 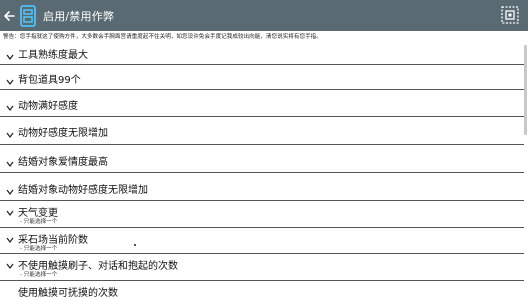 What do you see at coordinates (262, 241) in the screenshot?
I see `list-item: 采石场当前阶数 - 只能选择一个` at bounding box center [262, 241].